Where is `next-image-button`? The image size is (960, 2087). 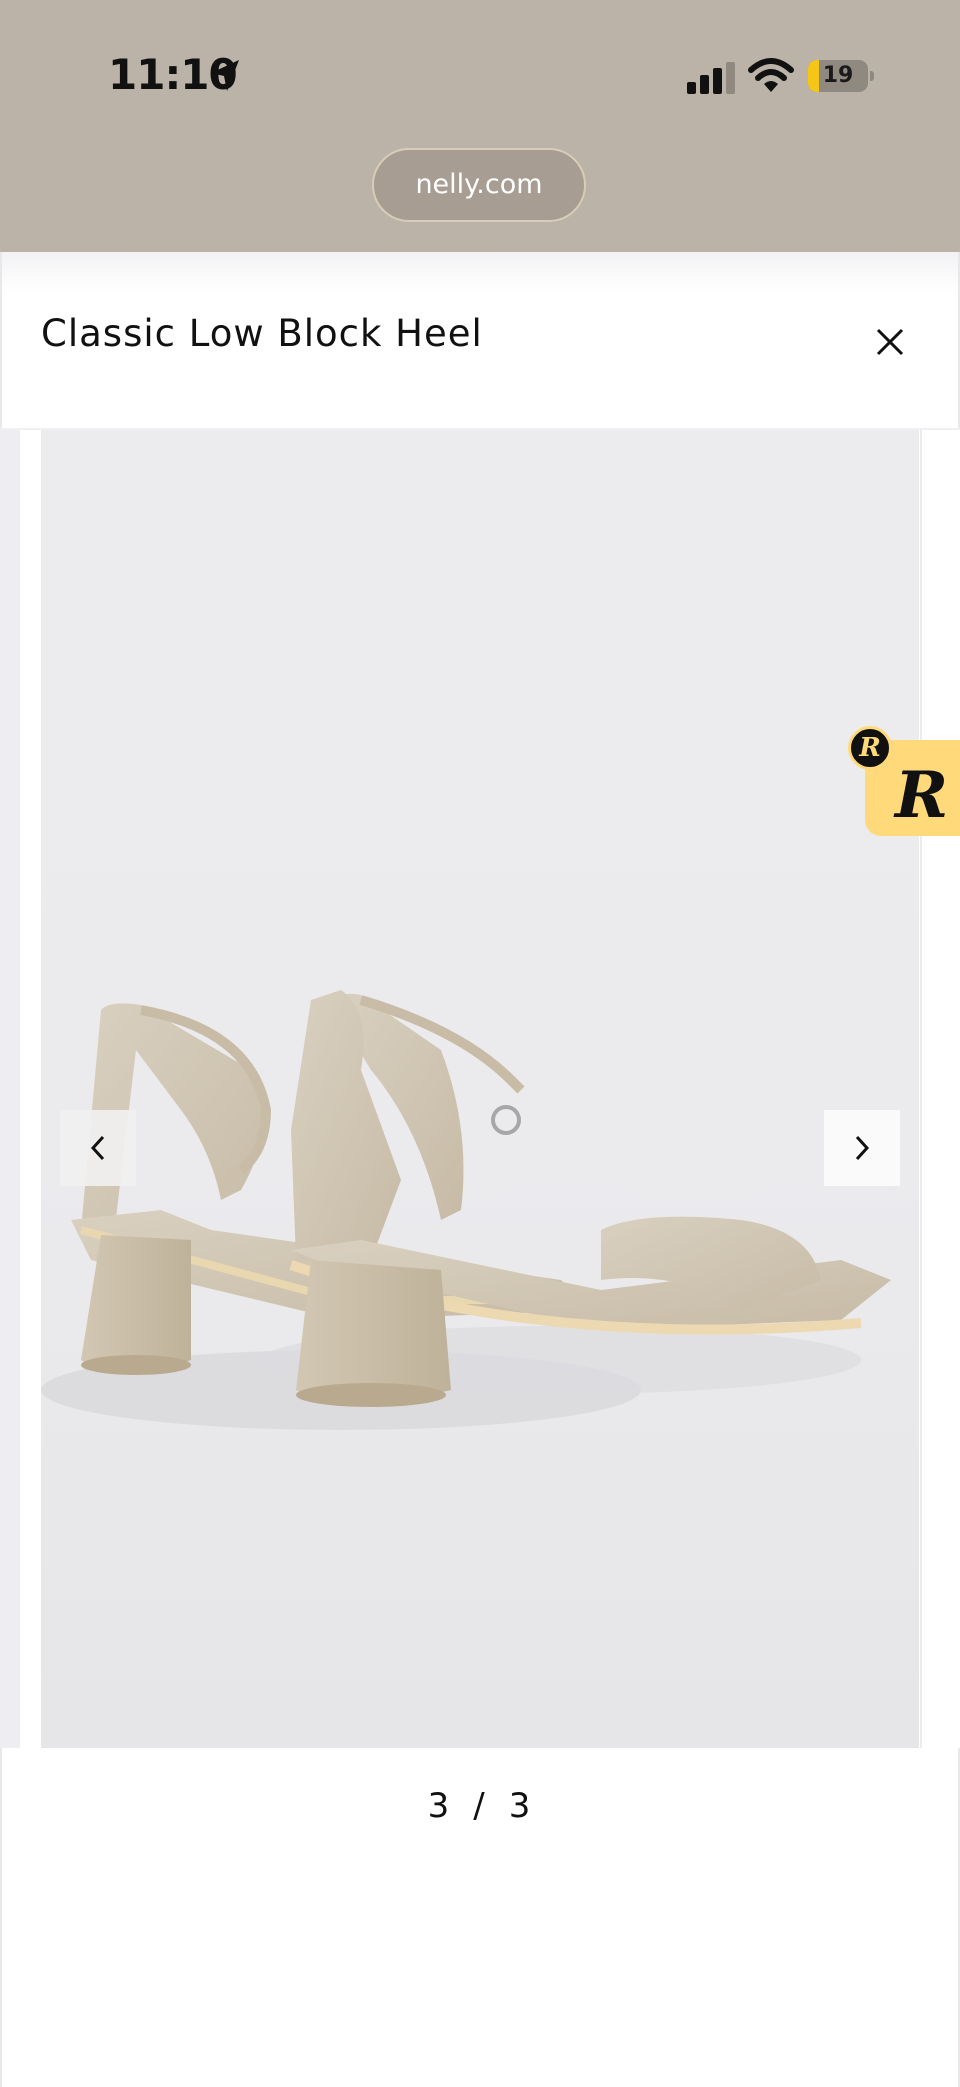
next-image-button is located at coordinates (862, 1148).